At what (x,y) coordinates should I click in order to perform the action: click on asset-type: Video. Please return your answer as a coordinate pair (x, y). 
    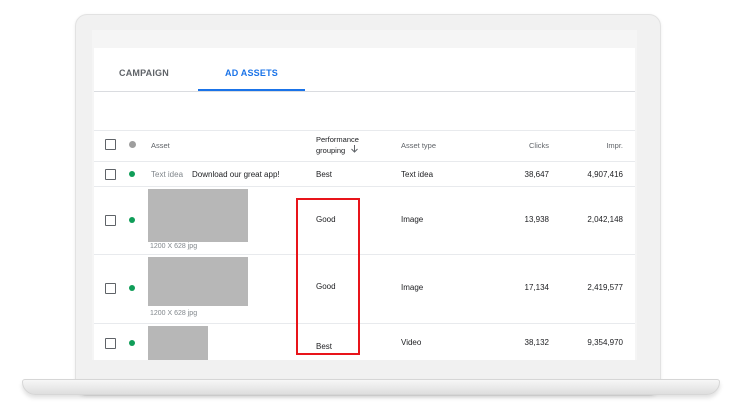
    Looking at the image, I should click on (411, 342).